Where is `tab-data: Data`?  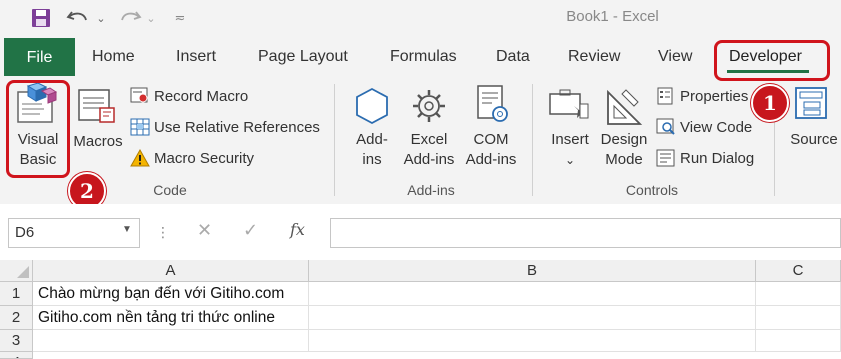
tab-data: Data is located at coordinates (513, 56).